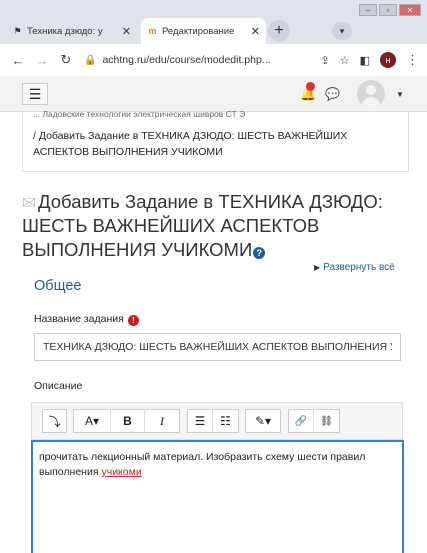 The height and width of the screenshot is (553, 427). Describe the element at coordinates (310, 86) in the screenshot. I see `notification-badge` at that location.